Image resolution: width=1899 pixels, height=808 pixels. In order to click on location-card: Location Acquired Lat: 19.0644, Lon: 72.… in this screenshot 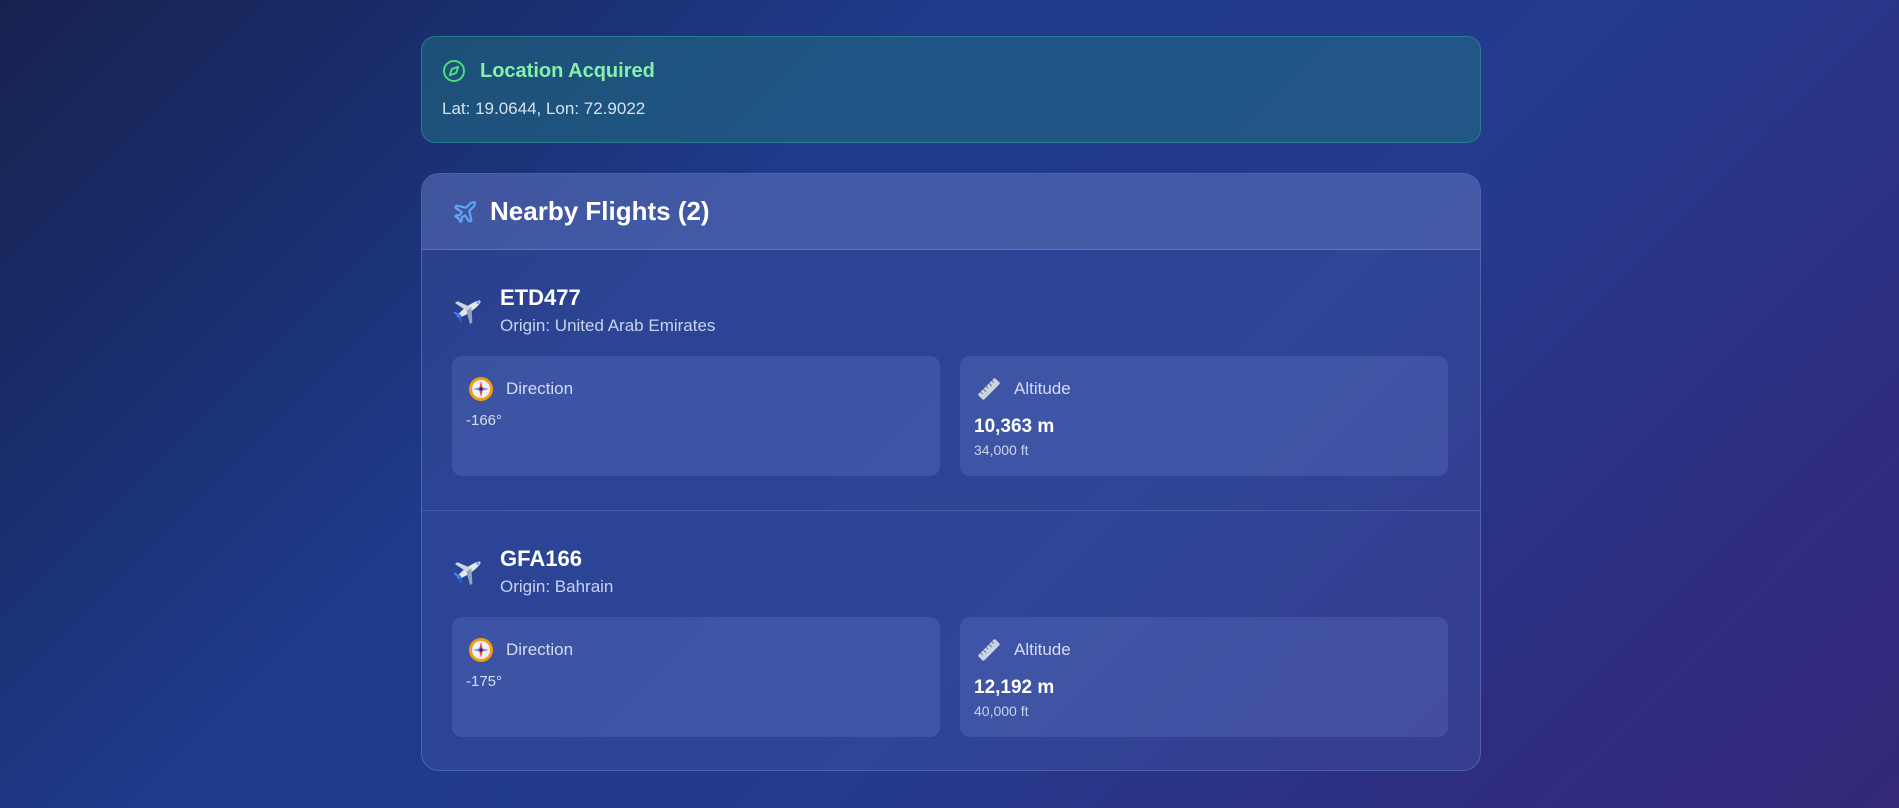, I will do `click(951, 89)`.